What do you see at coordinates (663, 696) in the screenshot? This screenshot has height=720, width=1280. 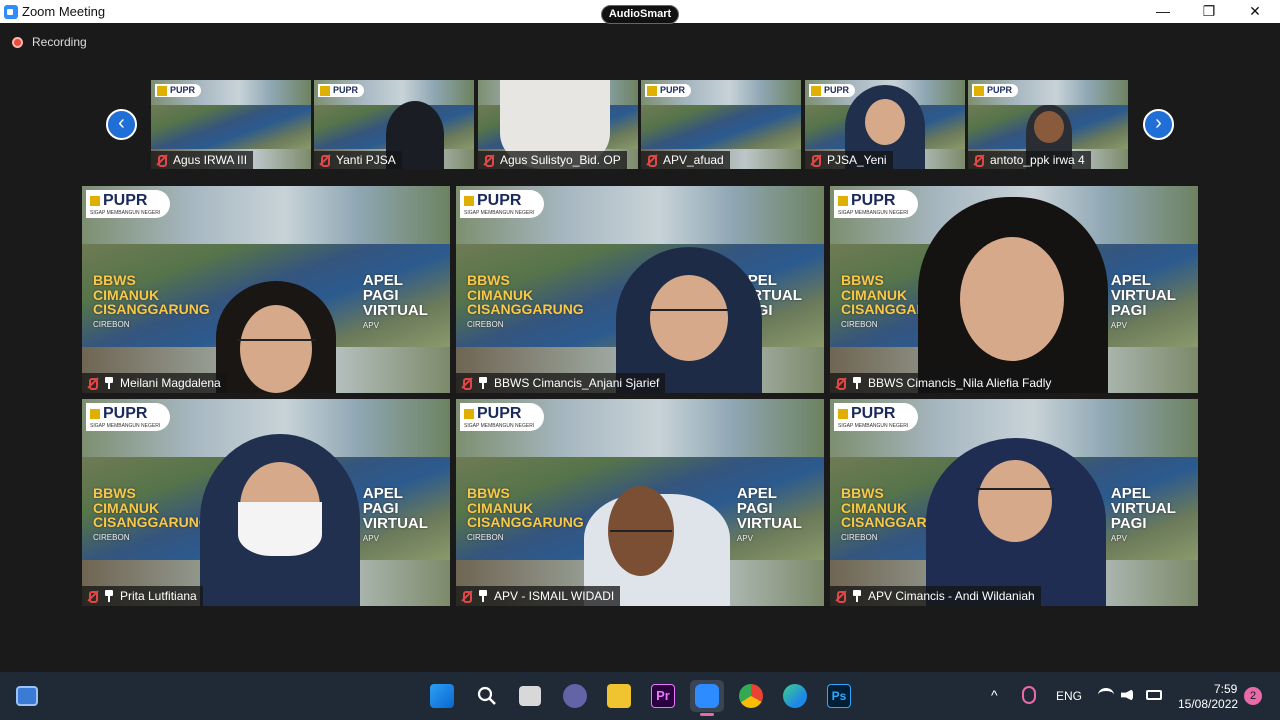 I see `premiere-pro-icon: Pr` at bounding box center [663, 696].